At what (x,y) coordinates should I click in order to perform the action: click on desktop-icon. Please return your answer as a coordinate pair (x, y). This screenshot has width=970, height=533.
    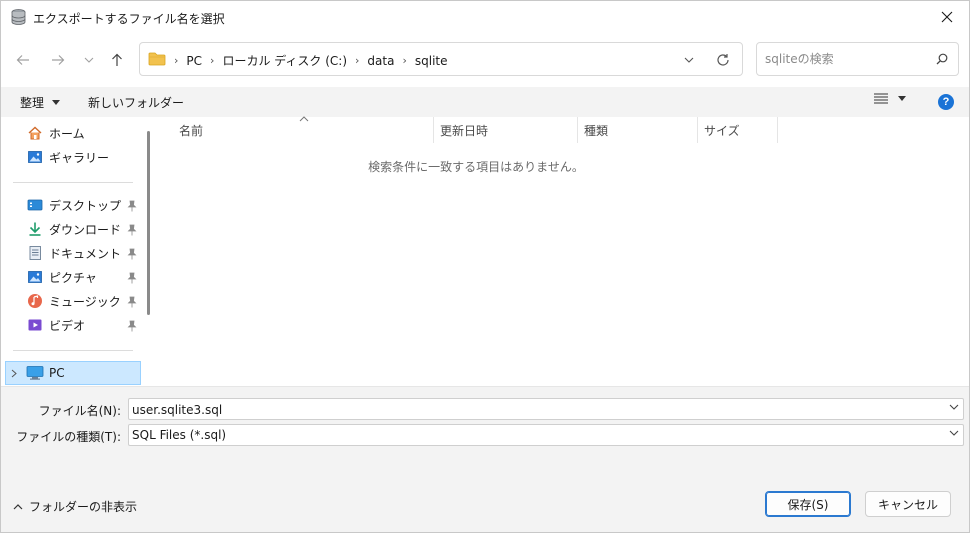
    Looking at the image, I should click on (35, 205).